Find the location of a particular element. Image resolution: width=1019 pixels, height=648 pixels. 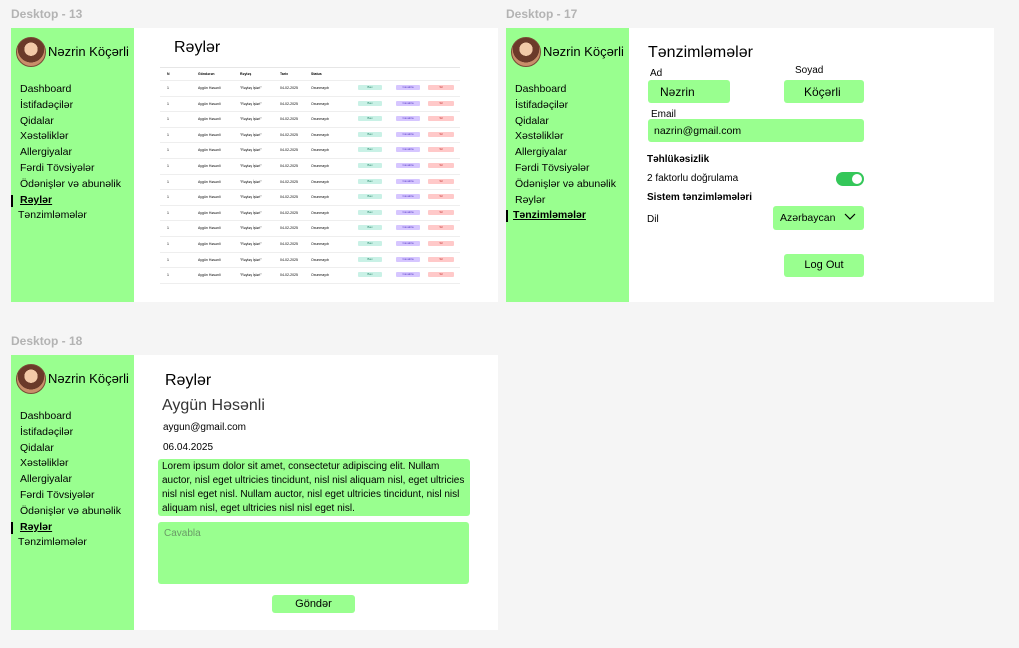

language-select: Azərbaycan is located at coordinates (818, 218).